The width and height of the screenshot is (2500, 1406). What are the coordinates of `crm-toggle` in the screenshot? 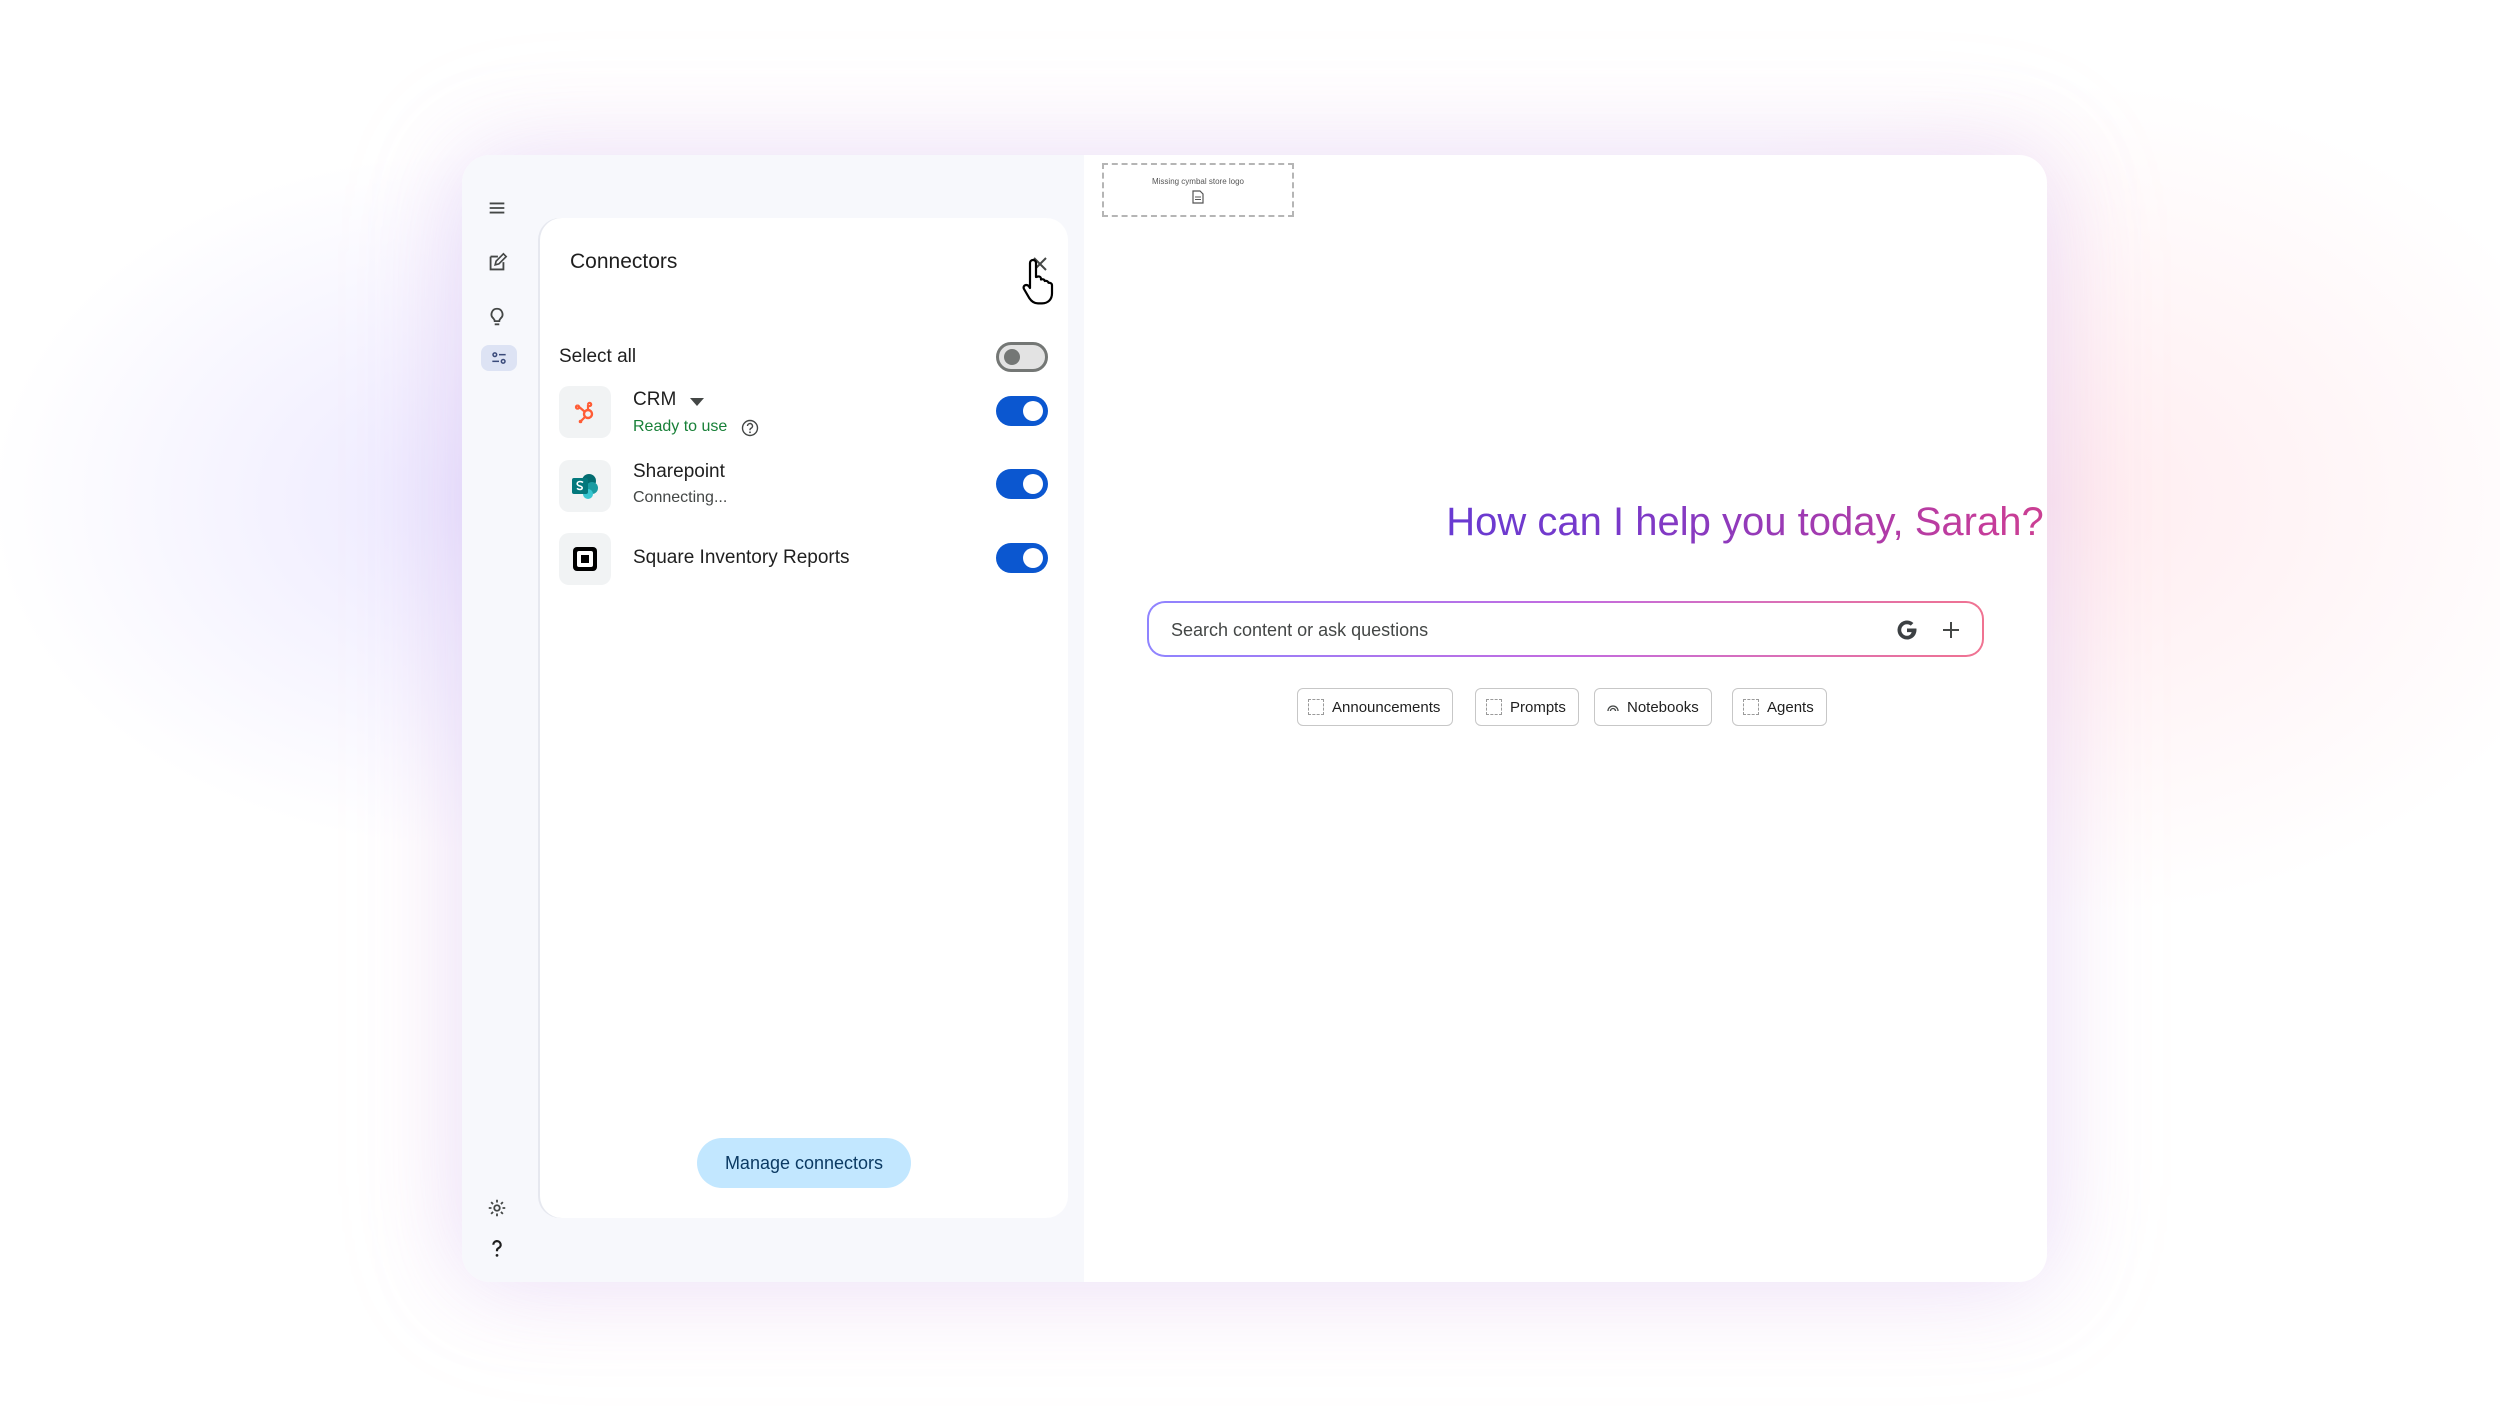 It's located at (1022, 411).